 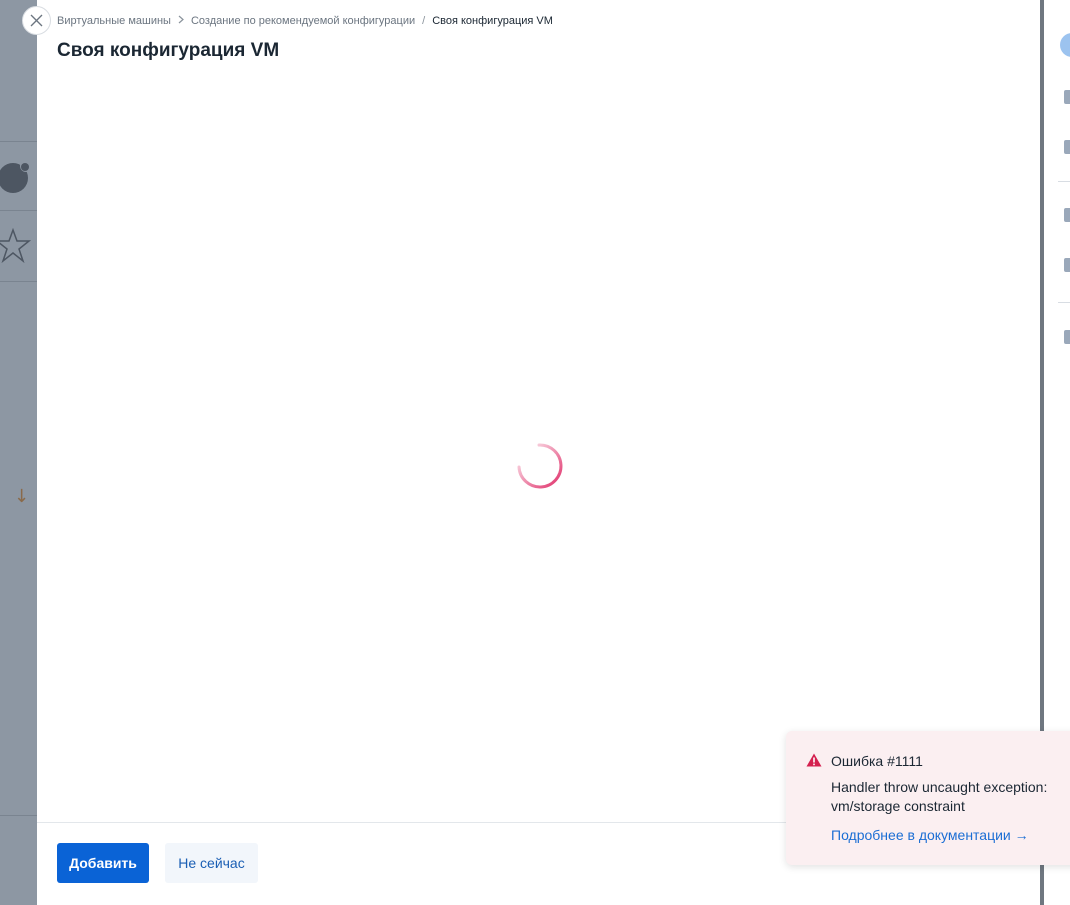 What do you see at coordinates (877, 761) in the screenshot?
I see `toast-title: Ошибка #1111` at bounding box center [877, 761].